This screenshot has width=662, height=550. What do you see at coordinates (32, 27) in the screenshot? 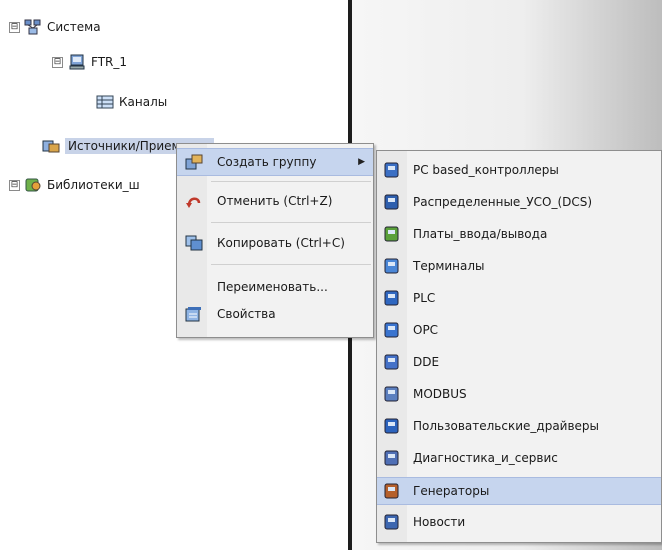
I see `system-icon` at bounding box center [32, 27].